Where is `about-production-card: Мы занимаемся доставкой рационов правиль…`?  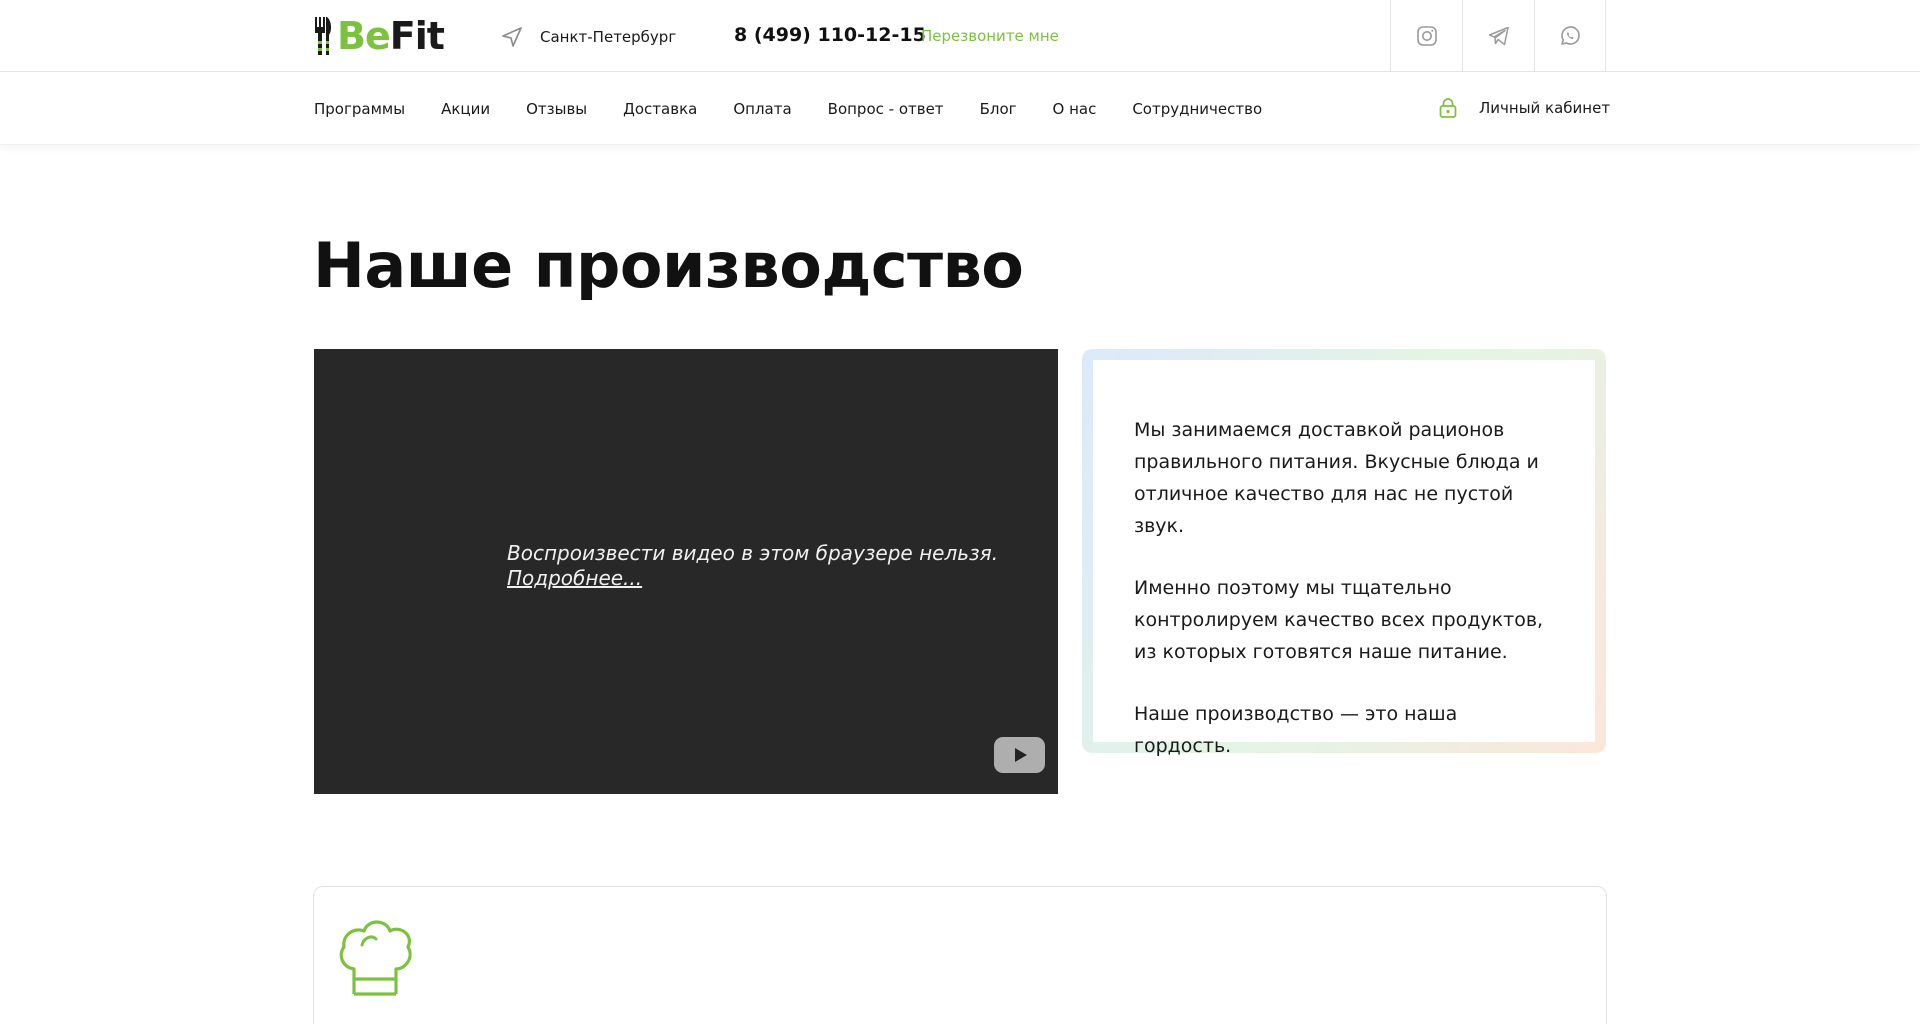
about-production-card: Мы занимаемся доставкой рационов правиль… is located at coordinates (1344, 553).